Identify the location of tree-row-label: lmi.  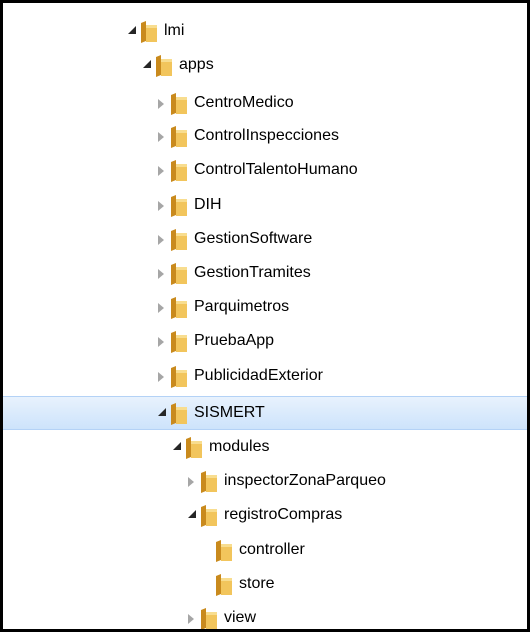
(174, 30).